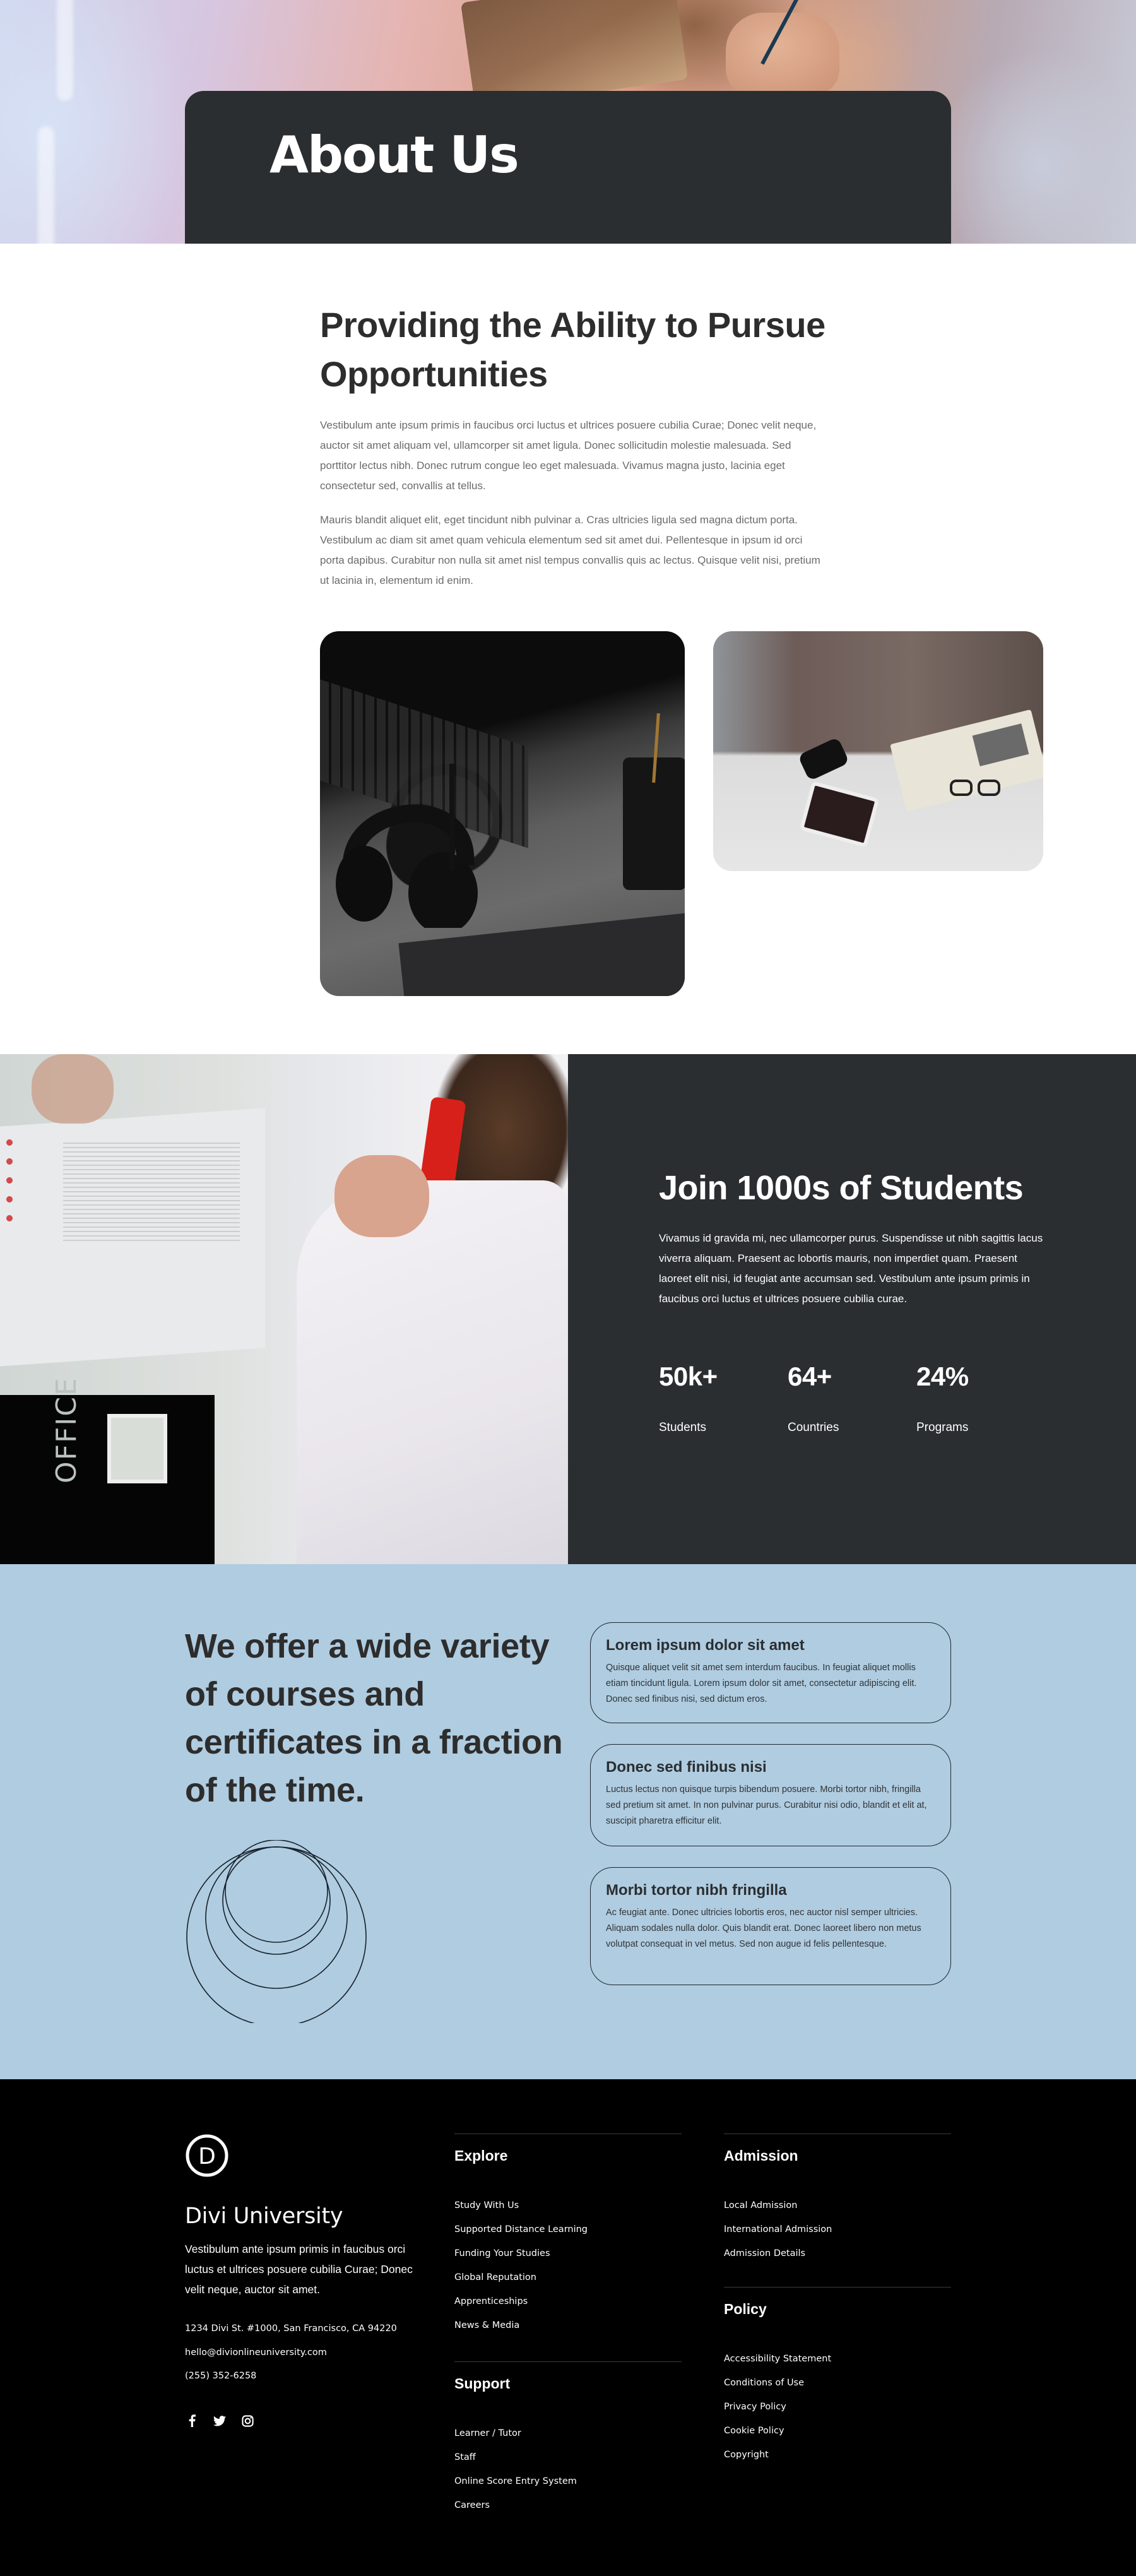 The image size is (1136, 2576). I want to click on stat-programs: 24% Programs, so click(942, 1398).